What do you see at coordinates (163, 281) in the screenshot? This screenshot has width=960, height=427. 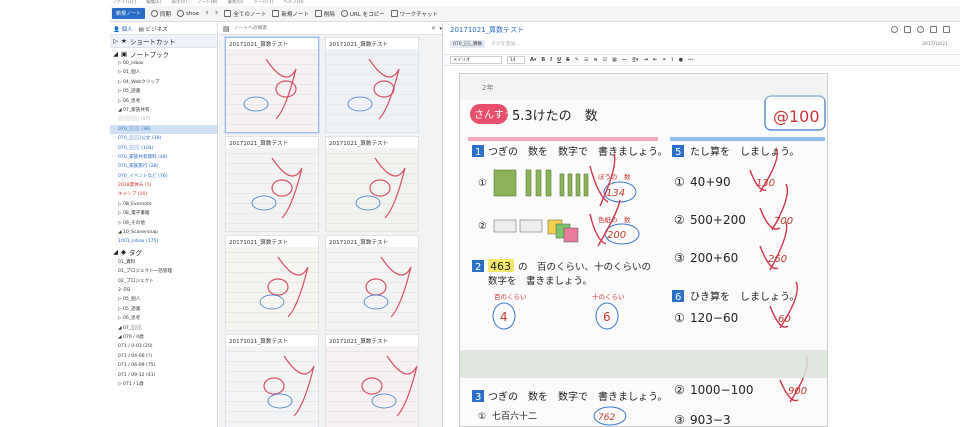 I see `tag-item: 02_プロジェクト` at bounding box center [163, 281].